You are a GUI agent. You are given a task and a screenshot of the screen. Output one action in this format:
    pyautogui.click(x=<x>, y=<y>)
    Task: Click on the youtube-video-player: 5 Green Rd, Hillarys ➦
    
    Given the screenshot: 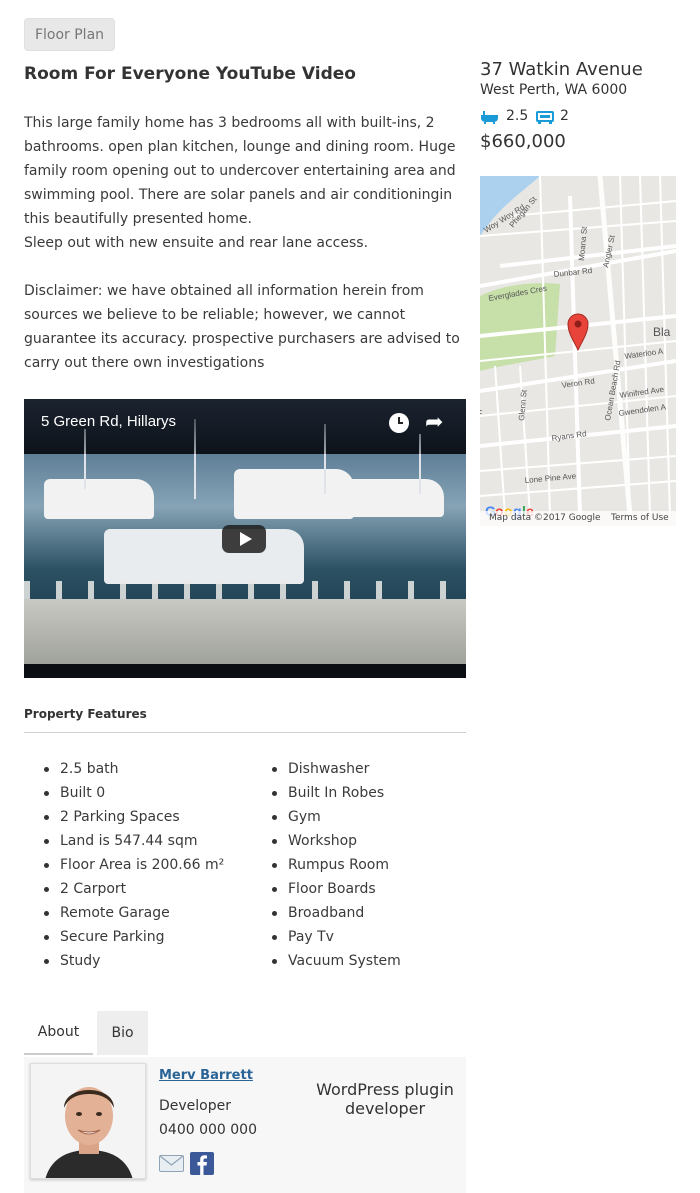 What is the action you would take?
    pyautogui.click(x=245, y=538)
    